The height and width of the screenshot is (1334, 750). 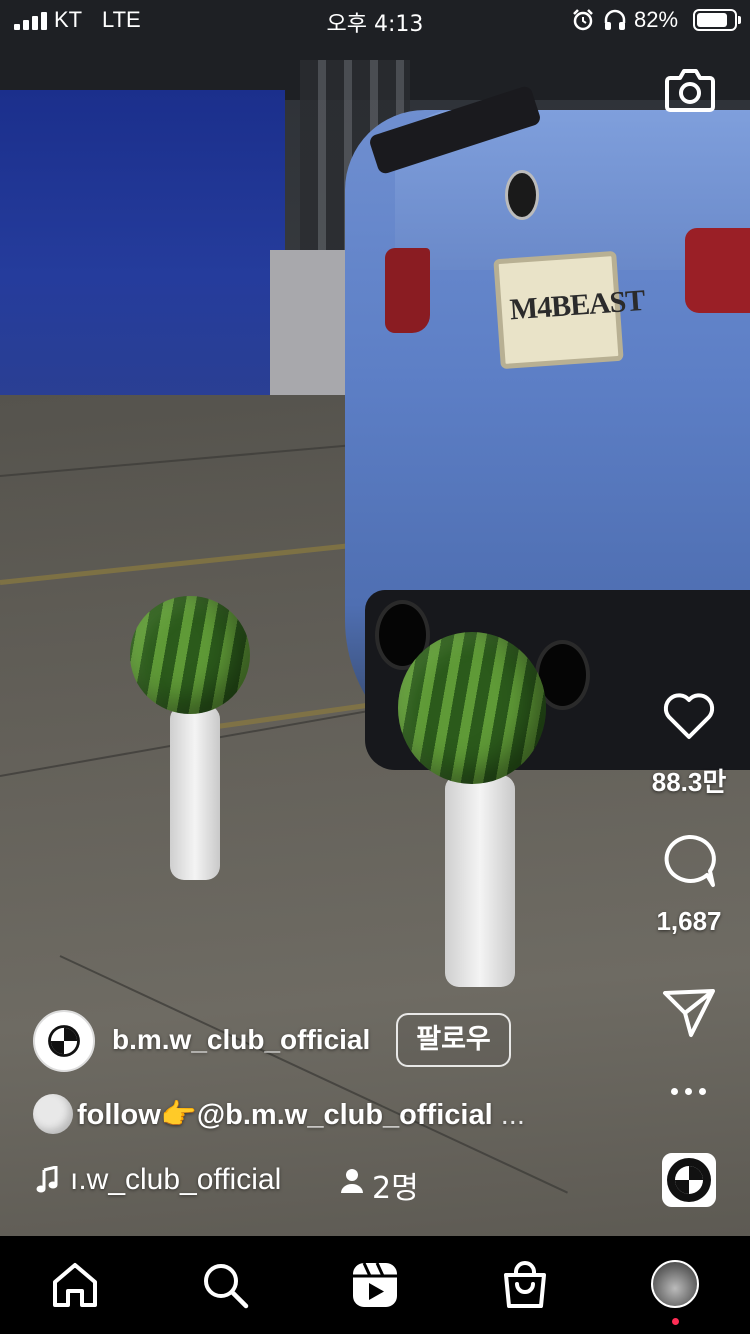 I want to click on like-count: 88.3만, so click(x=689, y=782).